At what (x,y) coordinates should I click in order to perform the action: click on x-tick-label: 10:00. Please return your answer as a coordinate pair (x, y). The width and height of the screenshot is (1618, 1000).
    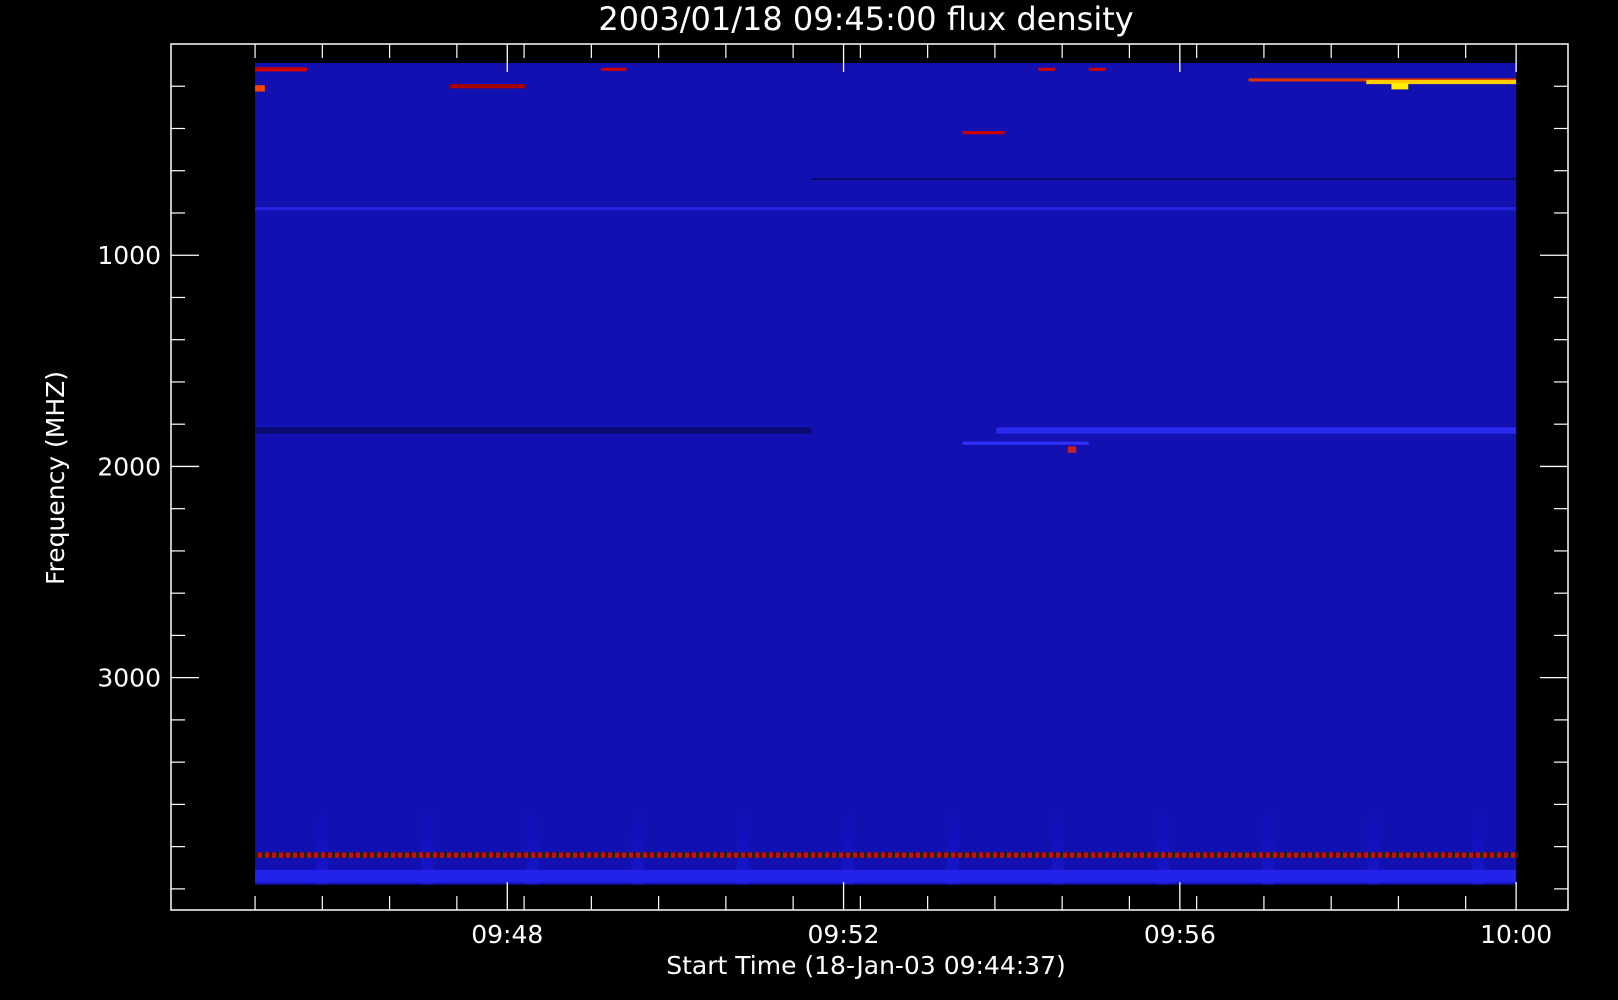
    Looking at the image, I should click on (1516, 934).